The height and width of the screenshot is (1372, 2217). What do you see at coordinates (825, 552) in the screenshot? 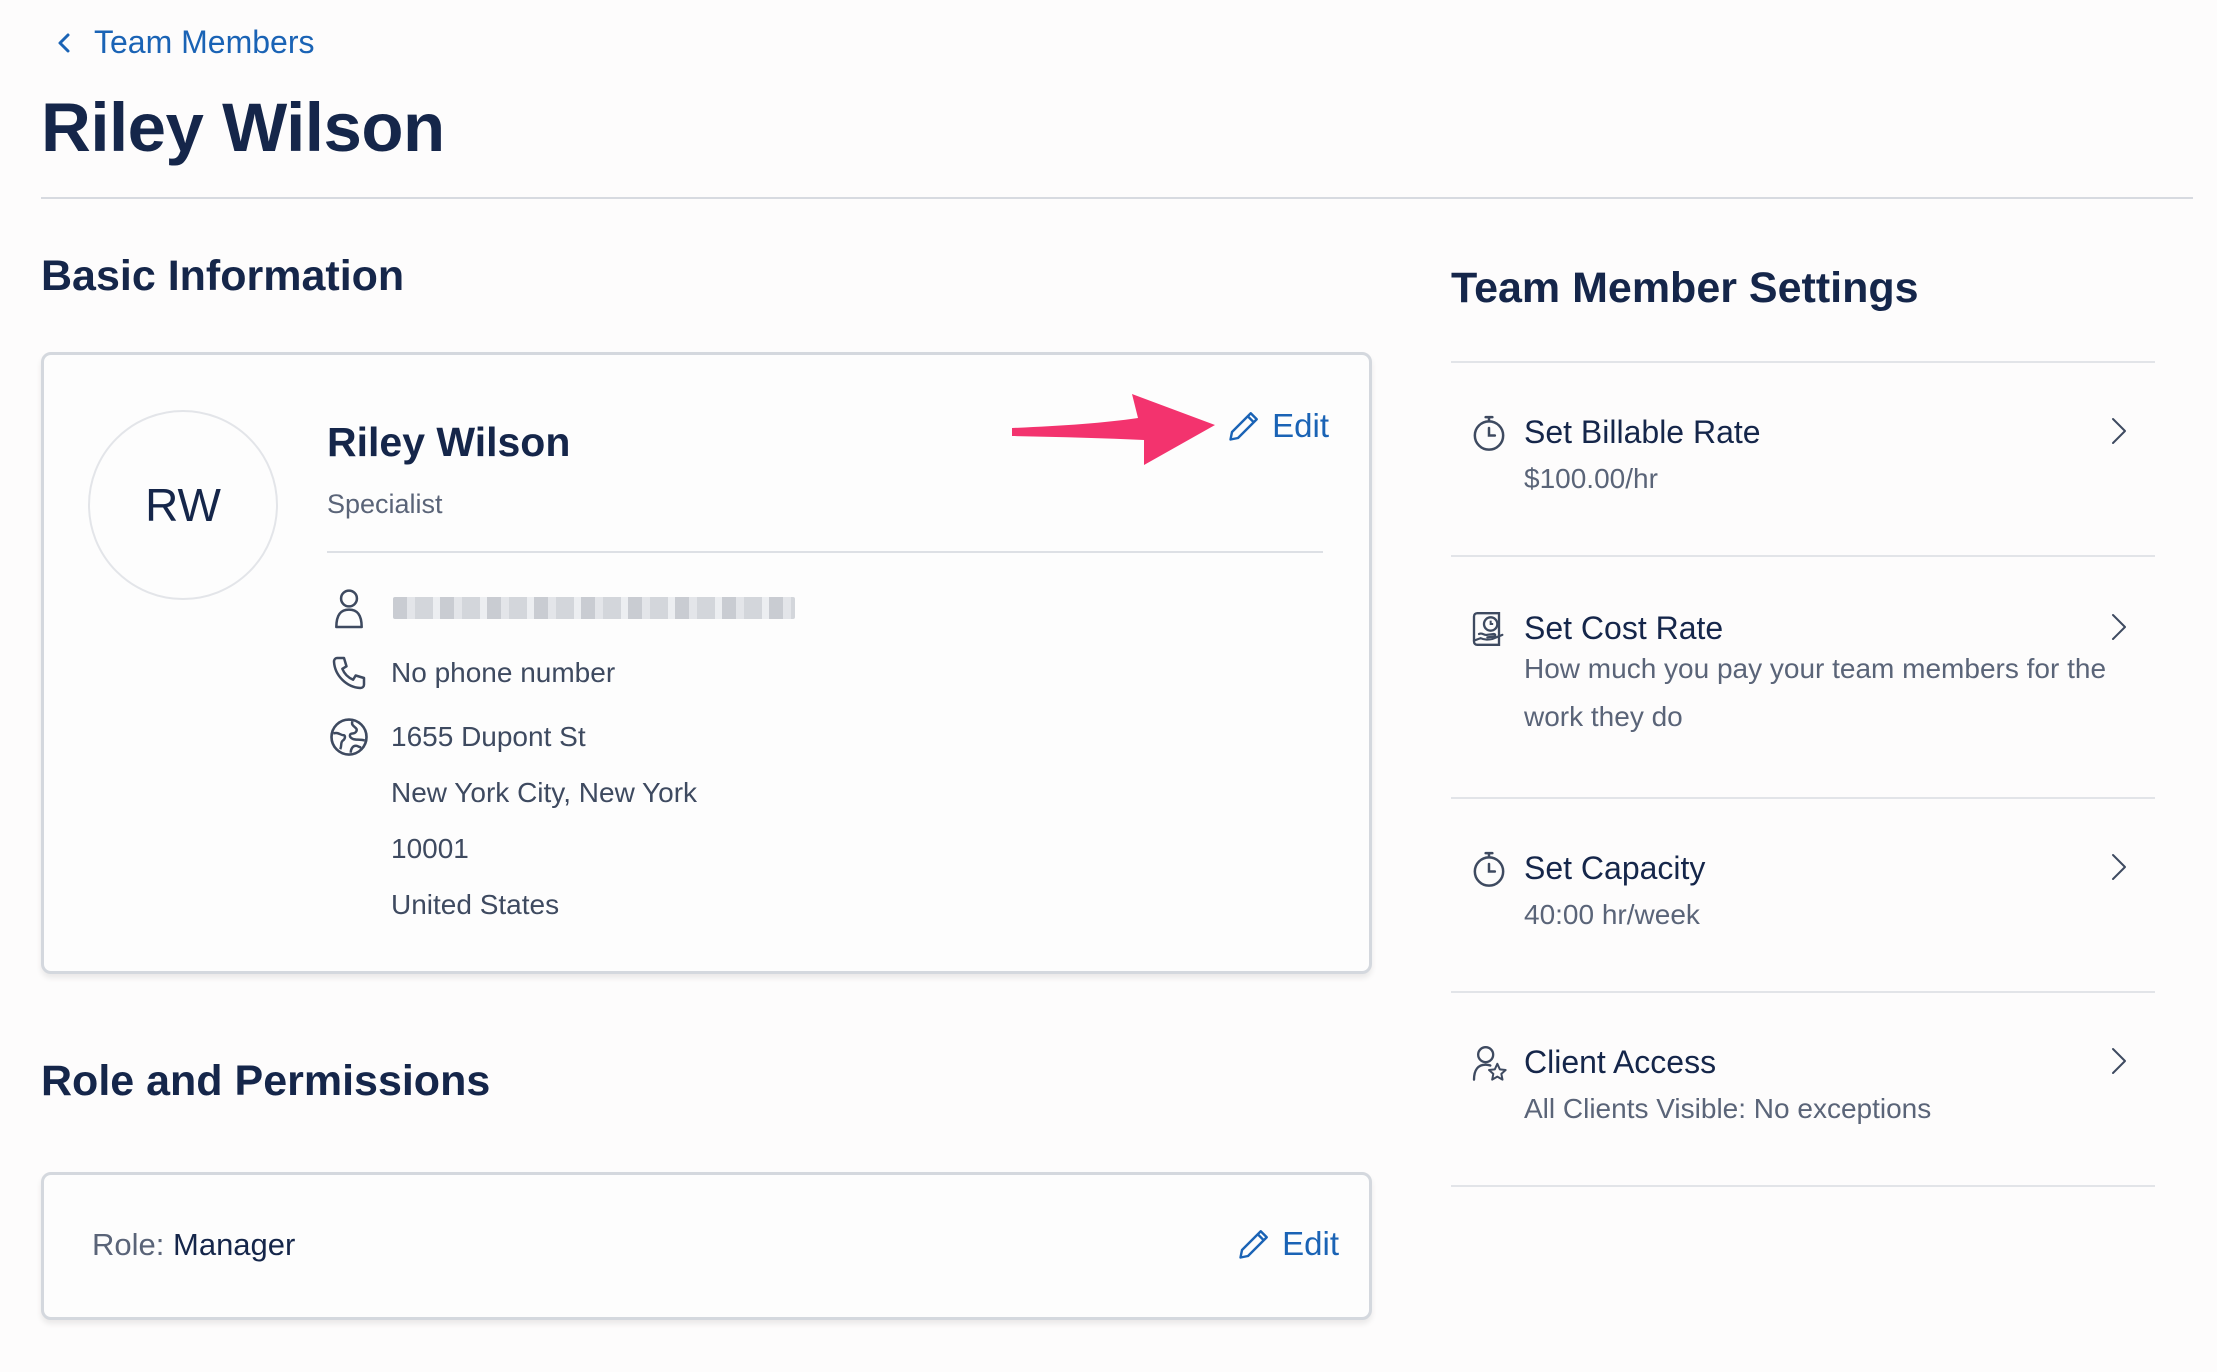
I see `card-divider` at bounding box center [825, 552].